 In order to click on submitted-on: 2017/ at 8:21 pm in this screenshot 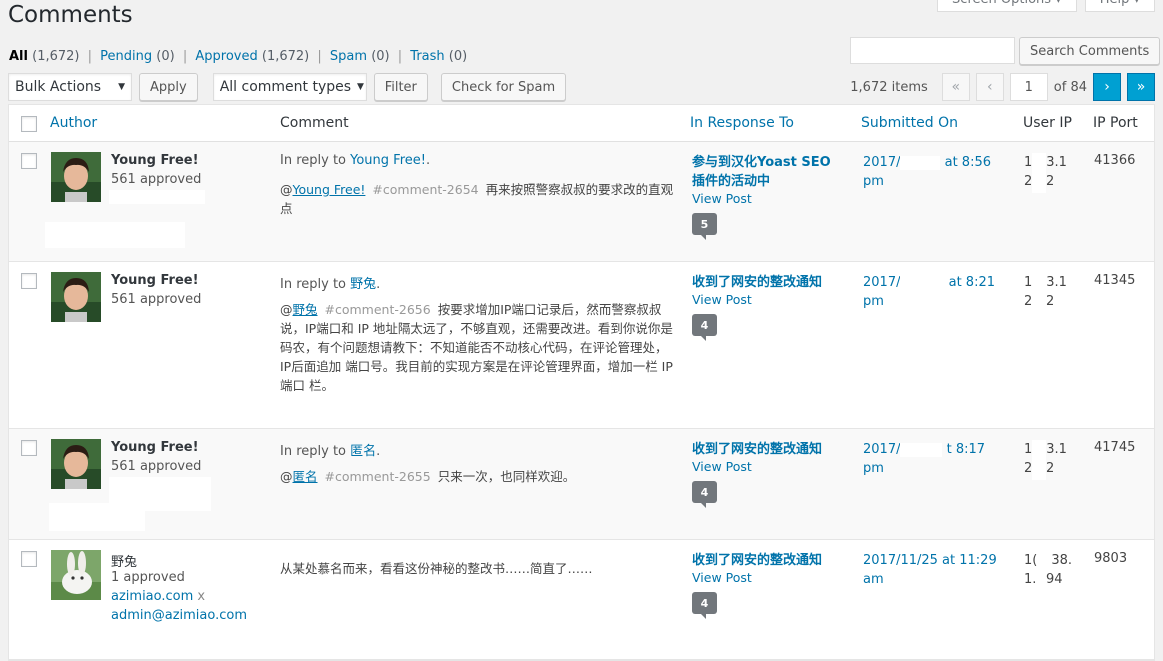, I will do `click(929, 292)`.